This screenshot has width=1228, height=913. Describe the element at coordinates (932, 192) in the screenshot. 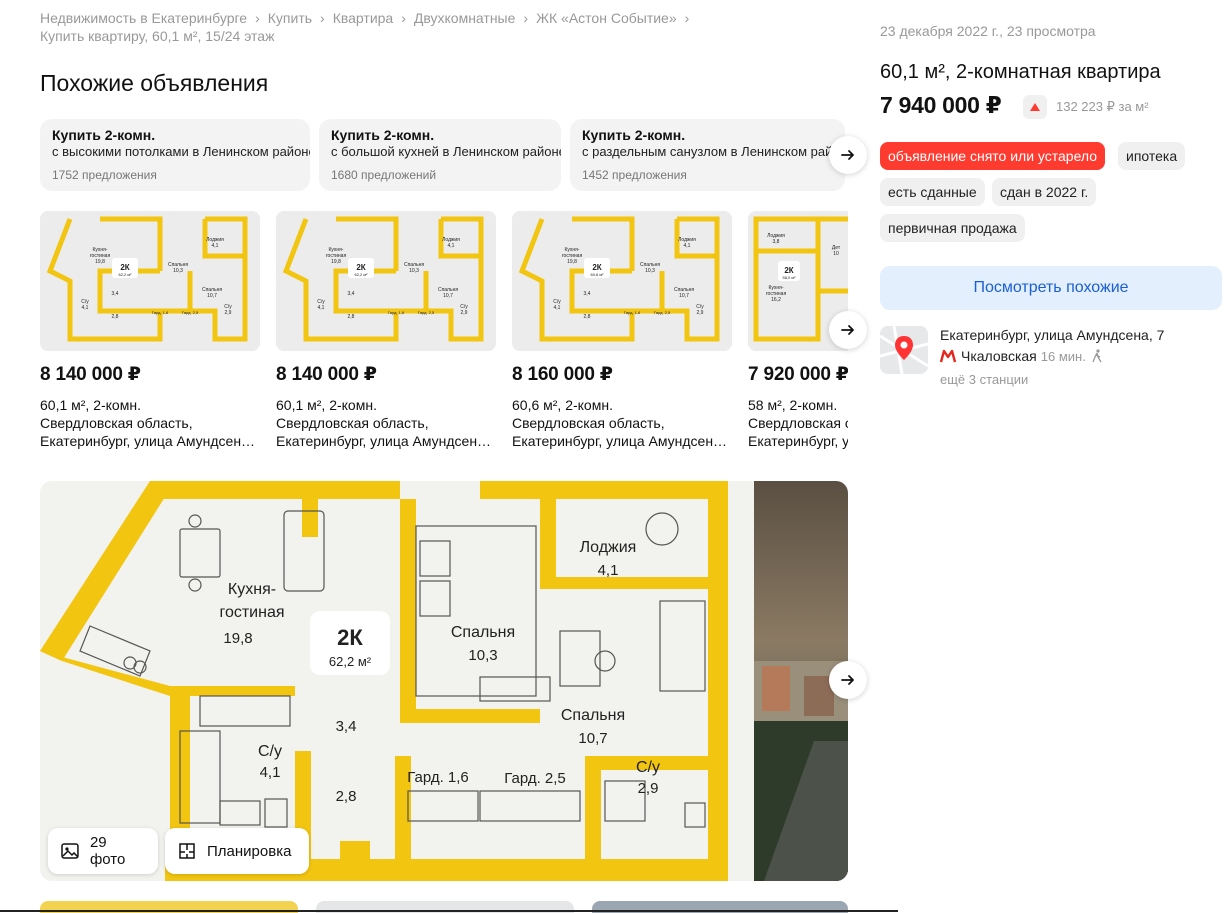

I see `tag-badge: есть сданные` at that location.